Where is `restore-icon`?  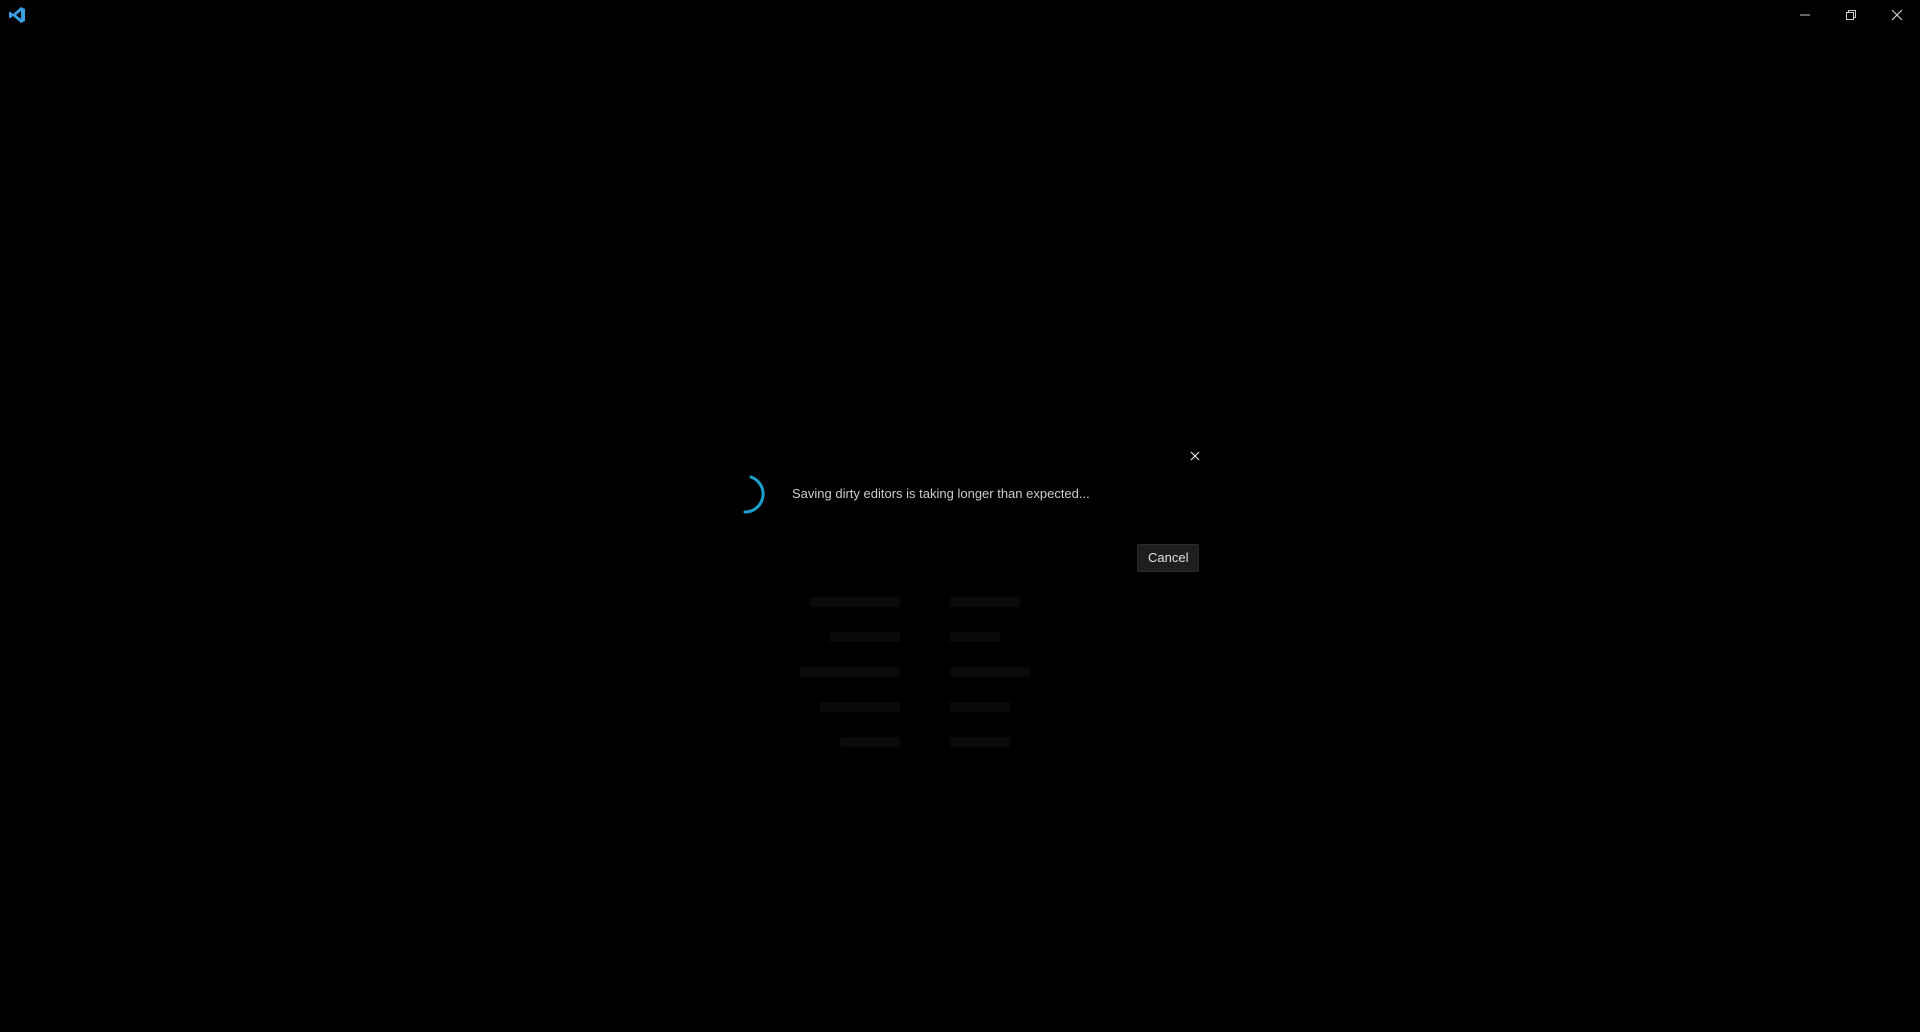 restore-icon is located at coordinates (1851, 15).